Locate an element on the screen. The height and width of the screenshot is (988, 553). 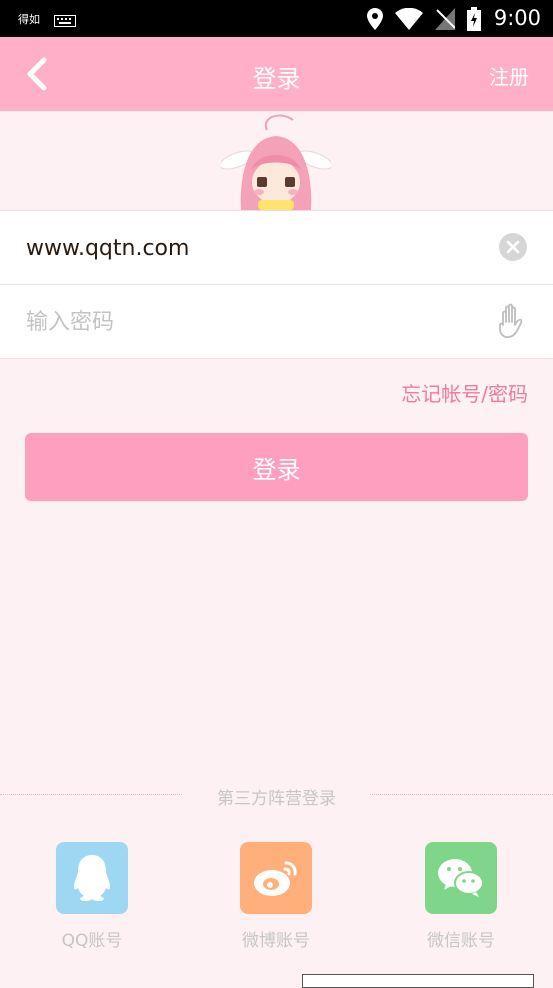
qq-login-button: QQ账号 is located at coordinates (92, 896).